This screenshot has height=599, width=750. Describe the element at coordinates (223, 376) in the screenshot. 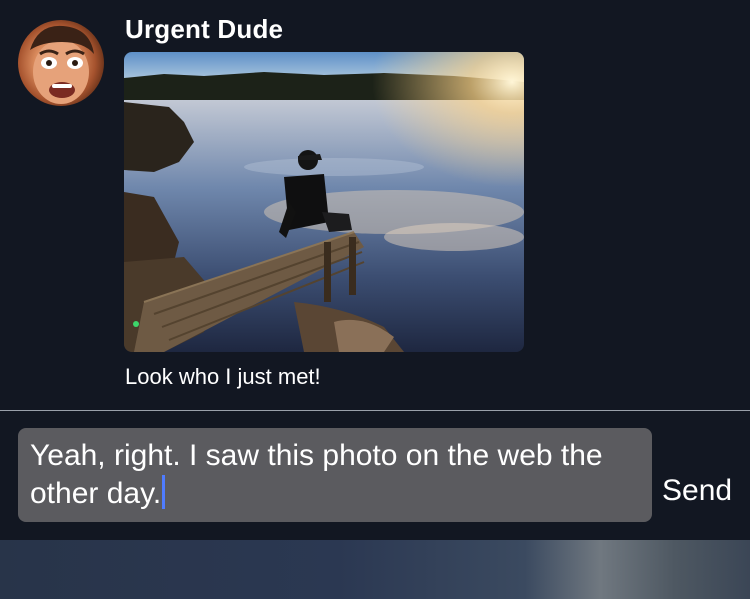

I see `message-caption: Look who I just met!` at that location.